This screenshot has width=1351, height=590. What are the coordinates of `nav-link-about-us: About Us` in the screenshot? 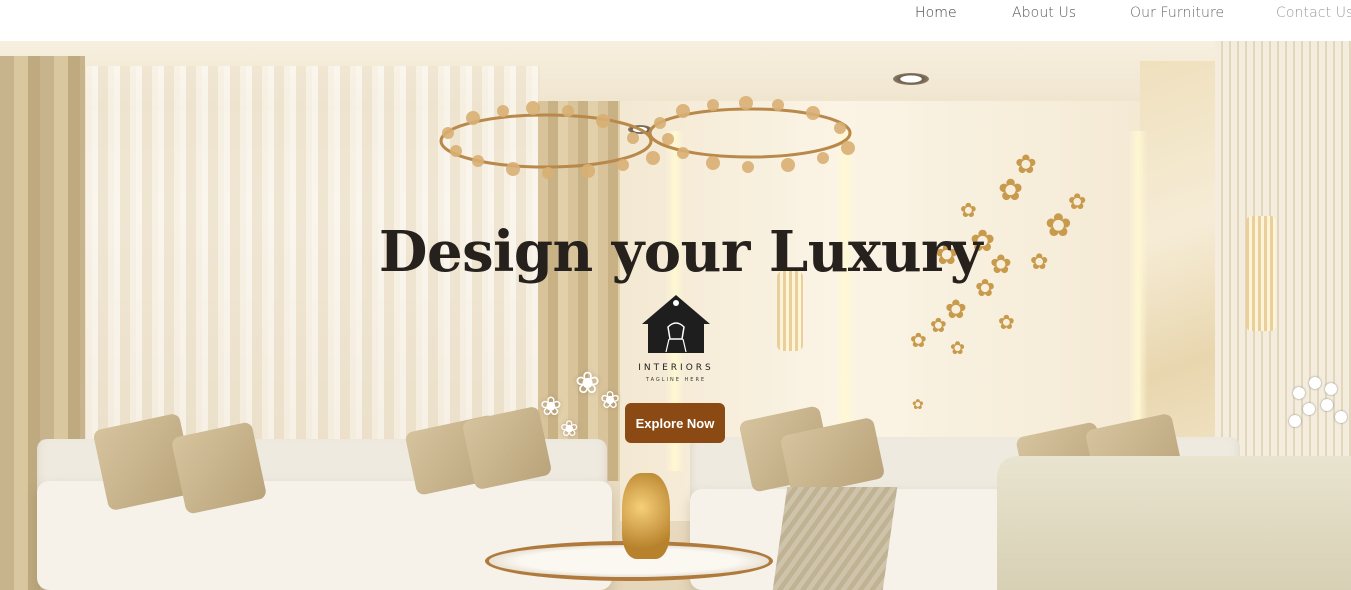 It's located at (1044, 13).